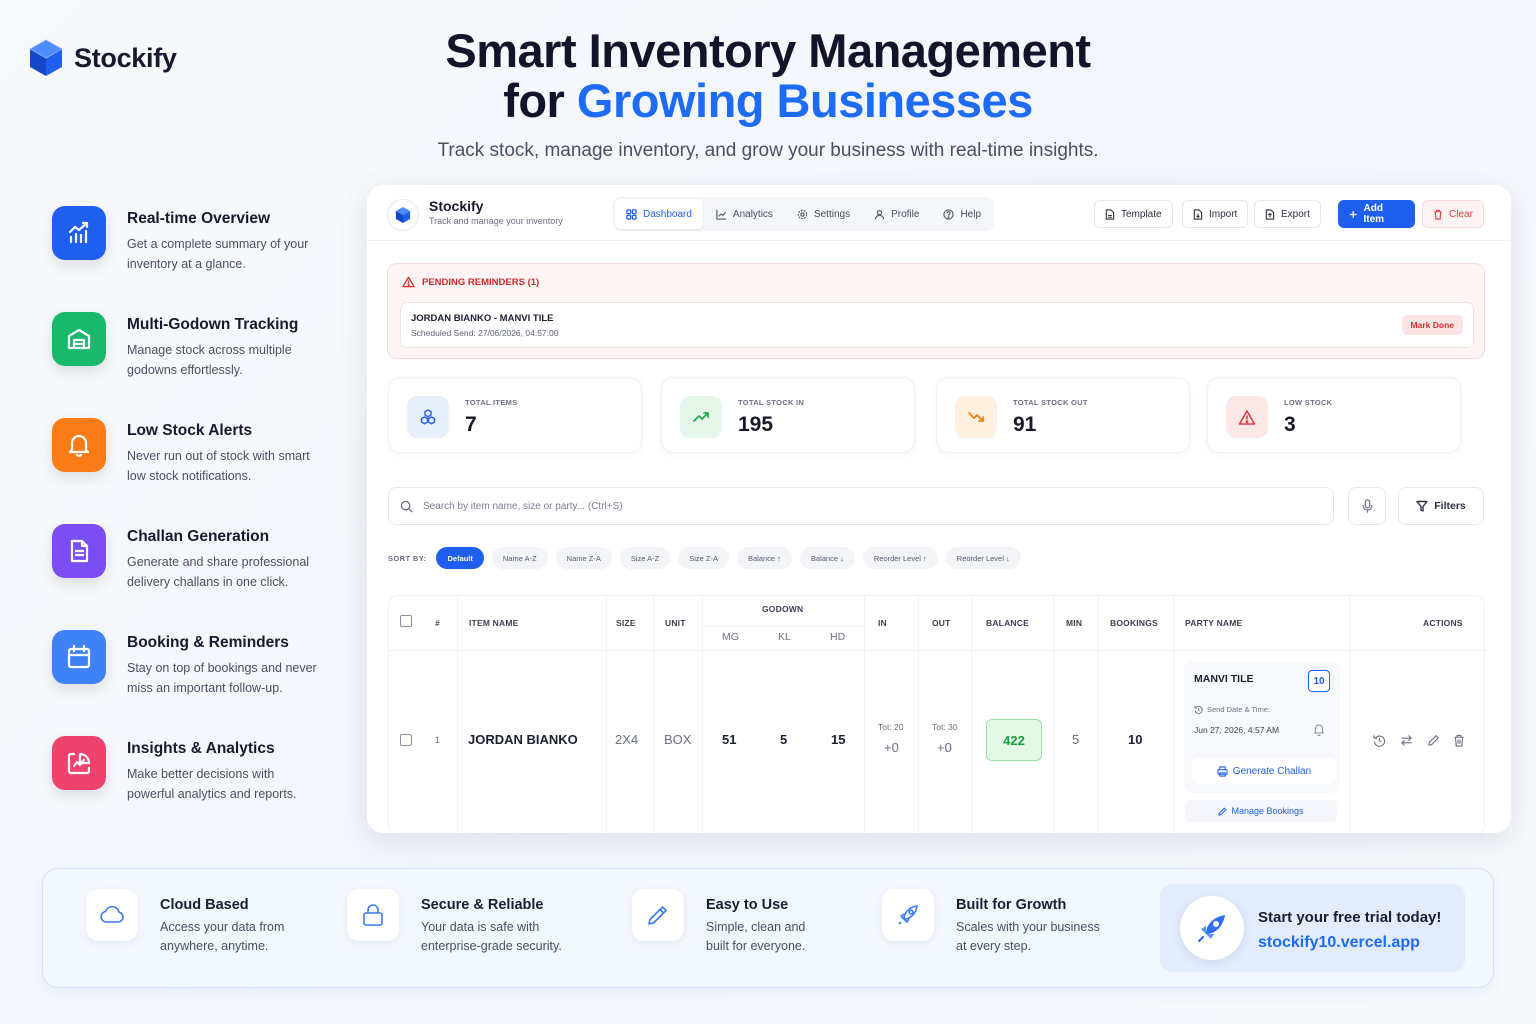 This screenshot has height=1024, width=1536. I want to click on gear-icon, so click(802, 214).